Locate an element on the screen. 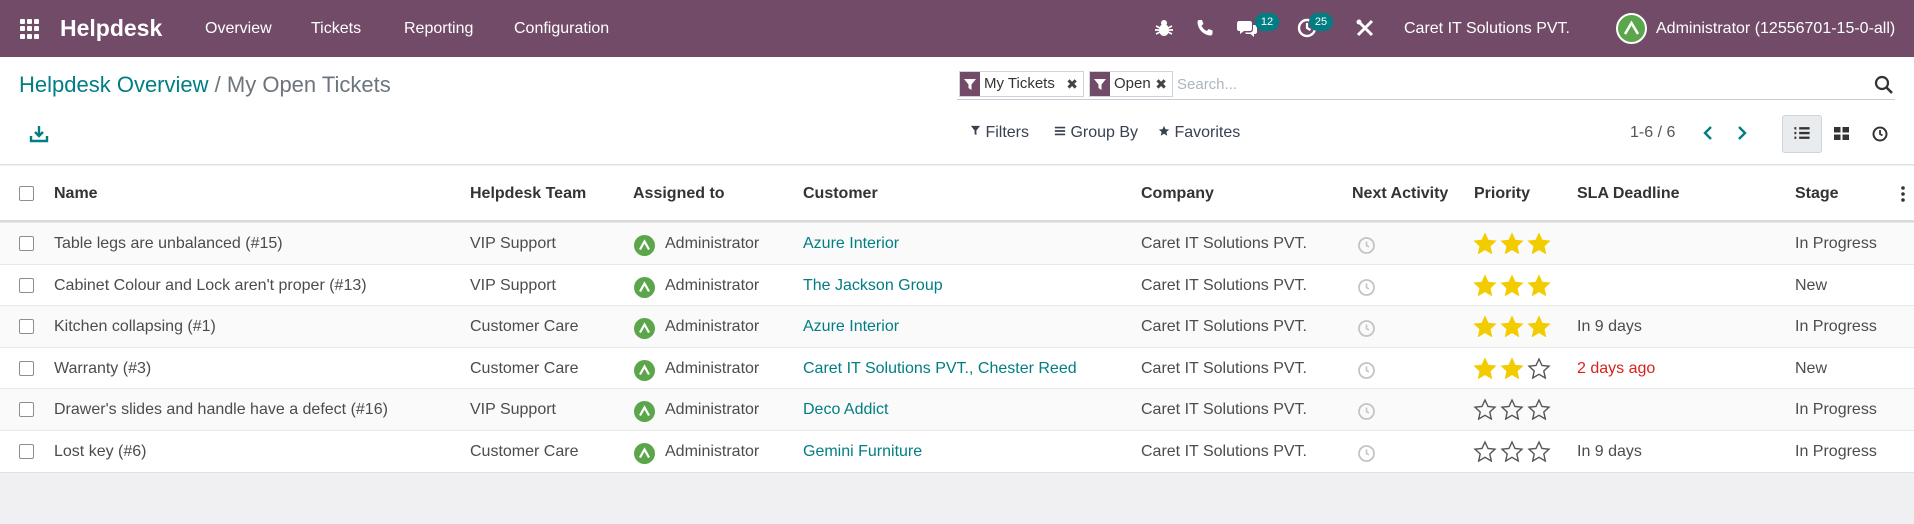 This screenshot has width=1914, height=524. select-all-checkbox is located at coordinates (26, 193).